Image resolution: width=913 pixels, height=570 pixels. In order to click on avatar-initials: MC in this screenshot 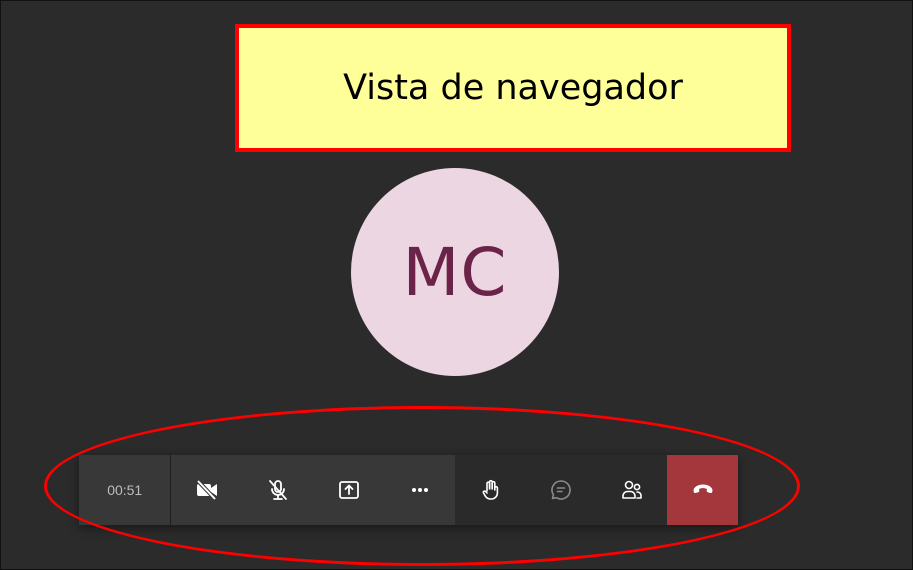, I will do `click(455, 272)`.